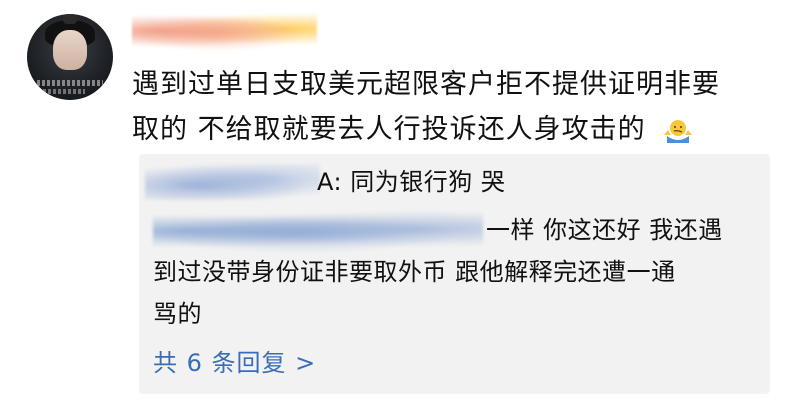 The image size is (800, 401). What do you see at coordinates (224, 31) in the screenshot?
I see `username-blurred` at bounding box center [224, 31].